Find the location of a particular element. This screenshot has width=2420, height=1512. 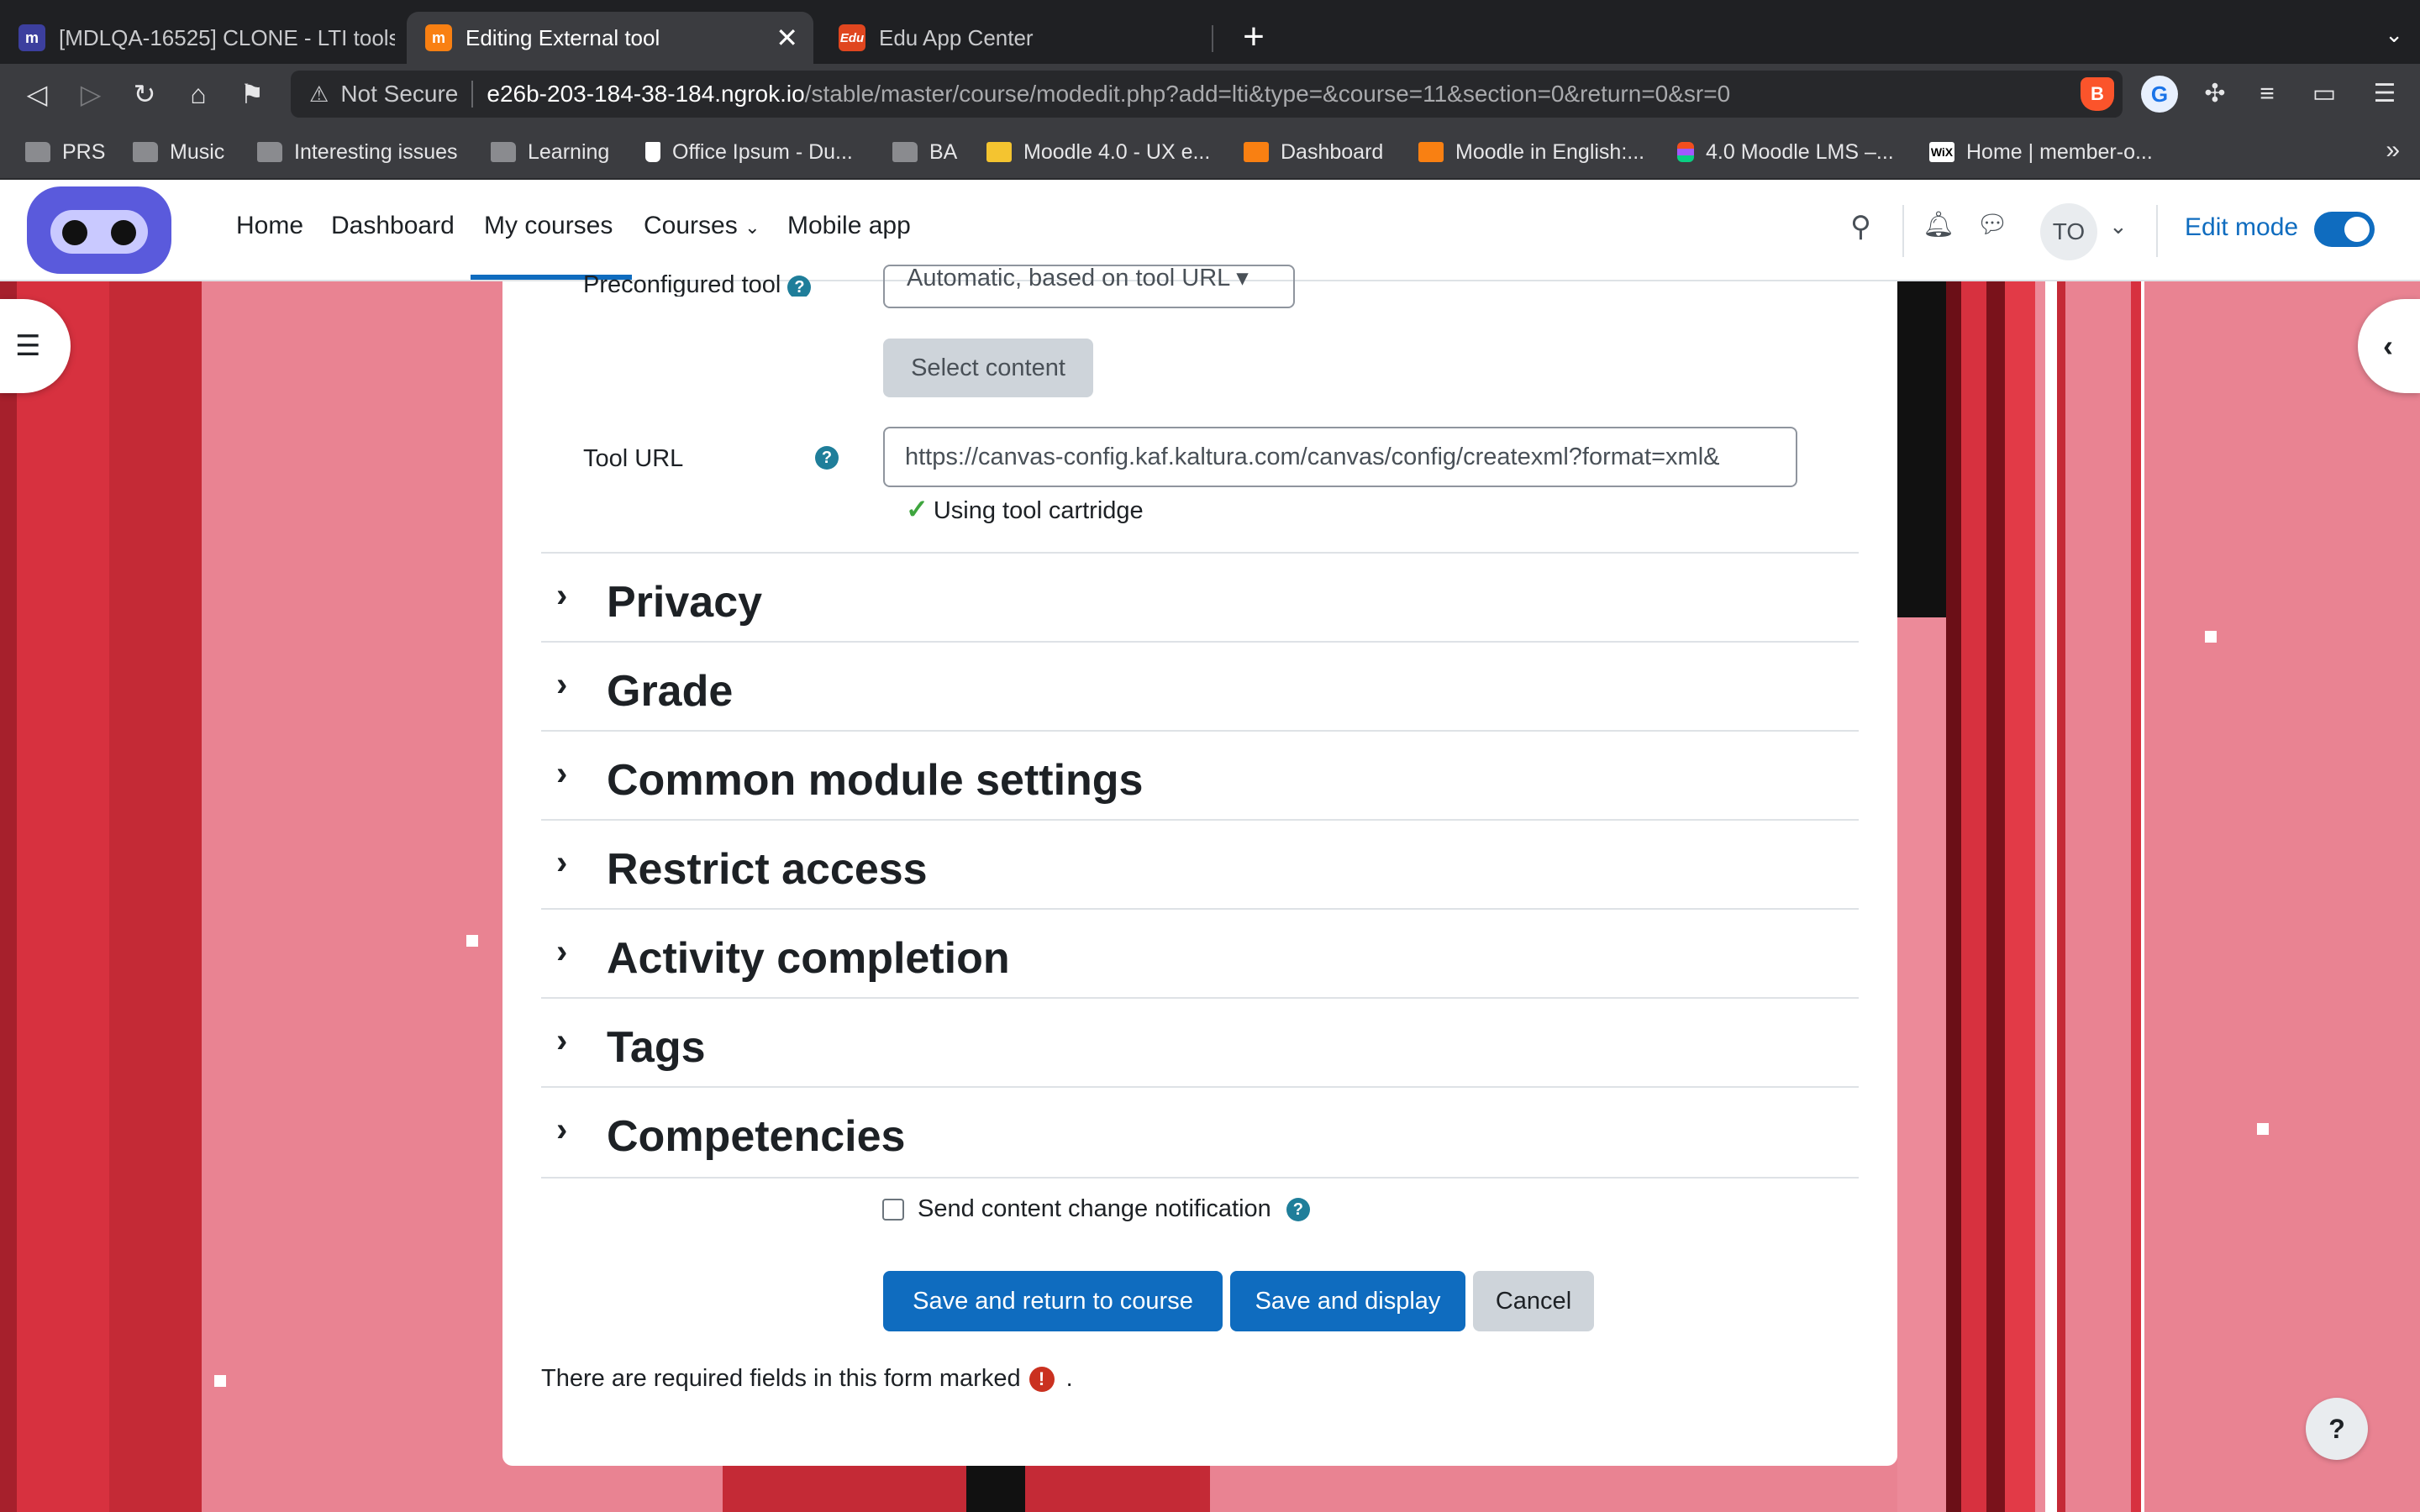

bookmark-prs: PRS is located at coordinates (65, 152).